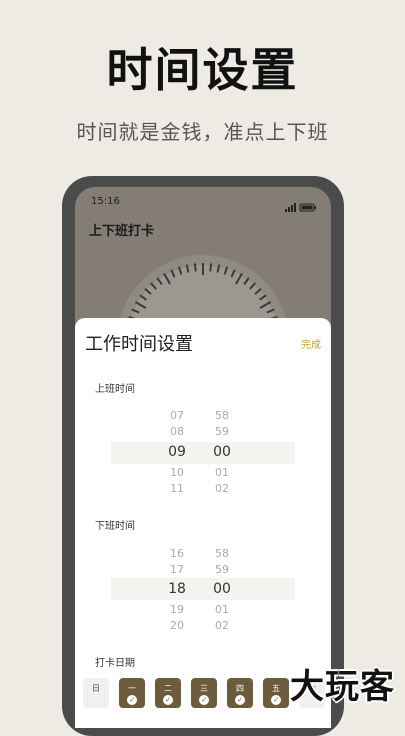 Image resolution: width=405 pixels, height=736 pixels. Describe the element at coordinates (307, 207) in the screenshot. I see `battery-icon` at that location.